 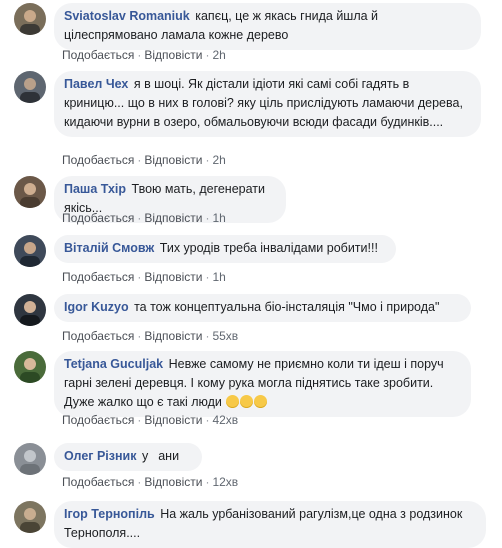 I want to click on timestamp: 12хв, so click(x=225, y=482).